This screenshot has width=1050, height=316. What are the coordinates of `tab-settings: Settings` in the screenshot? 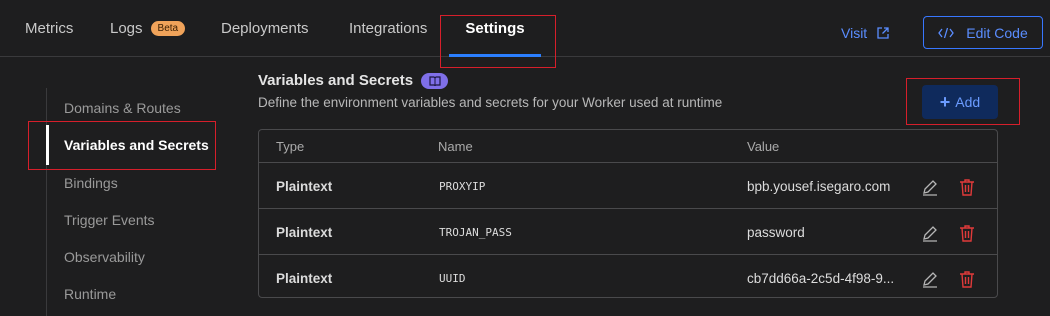 It's located at (495, 28).